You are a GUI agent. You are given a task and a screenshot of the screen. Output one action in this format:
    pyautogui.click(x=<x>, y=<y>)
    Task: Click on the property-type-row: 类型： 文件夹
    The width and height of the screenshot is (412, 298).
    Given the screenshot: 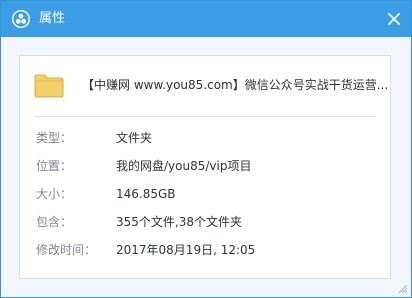 What is the action you would take?
    pyautogui.click(x=206, y=144)
    